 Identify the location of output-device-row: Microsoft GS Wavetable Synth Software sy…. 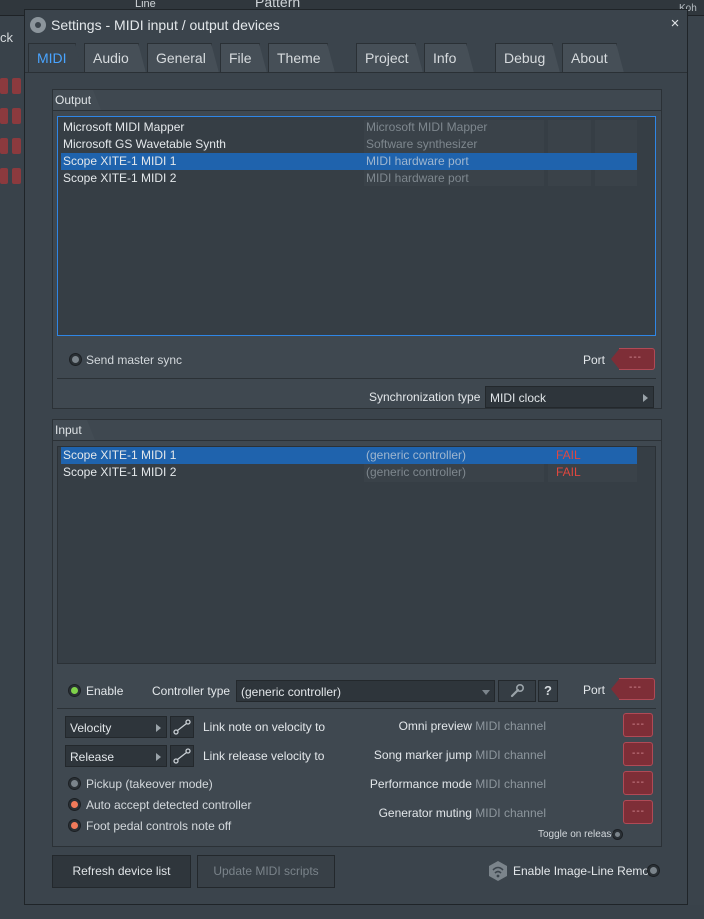
(349, 144).